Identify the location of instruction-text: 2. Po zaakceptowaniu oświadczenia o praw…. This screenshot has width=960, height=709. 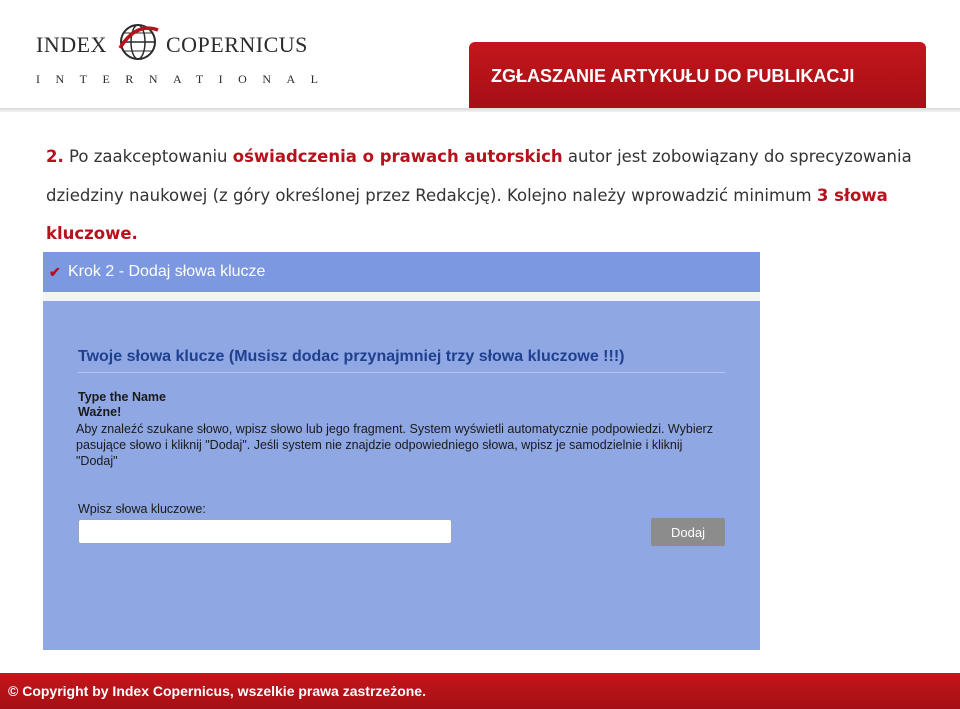
(486, 196).